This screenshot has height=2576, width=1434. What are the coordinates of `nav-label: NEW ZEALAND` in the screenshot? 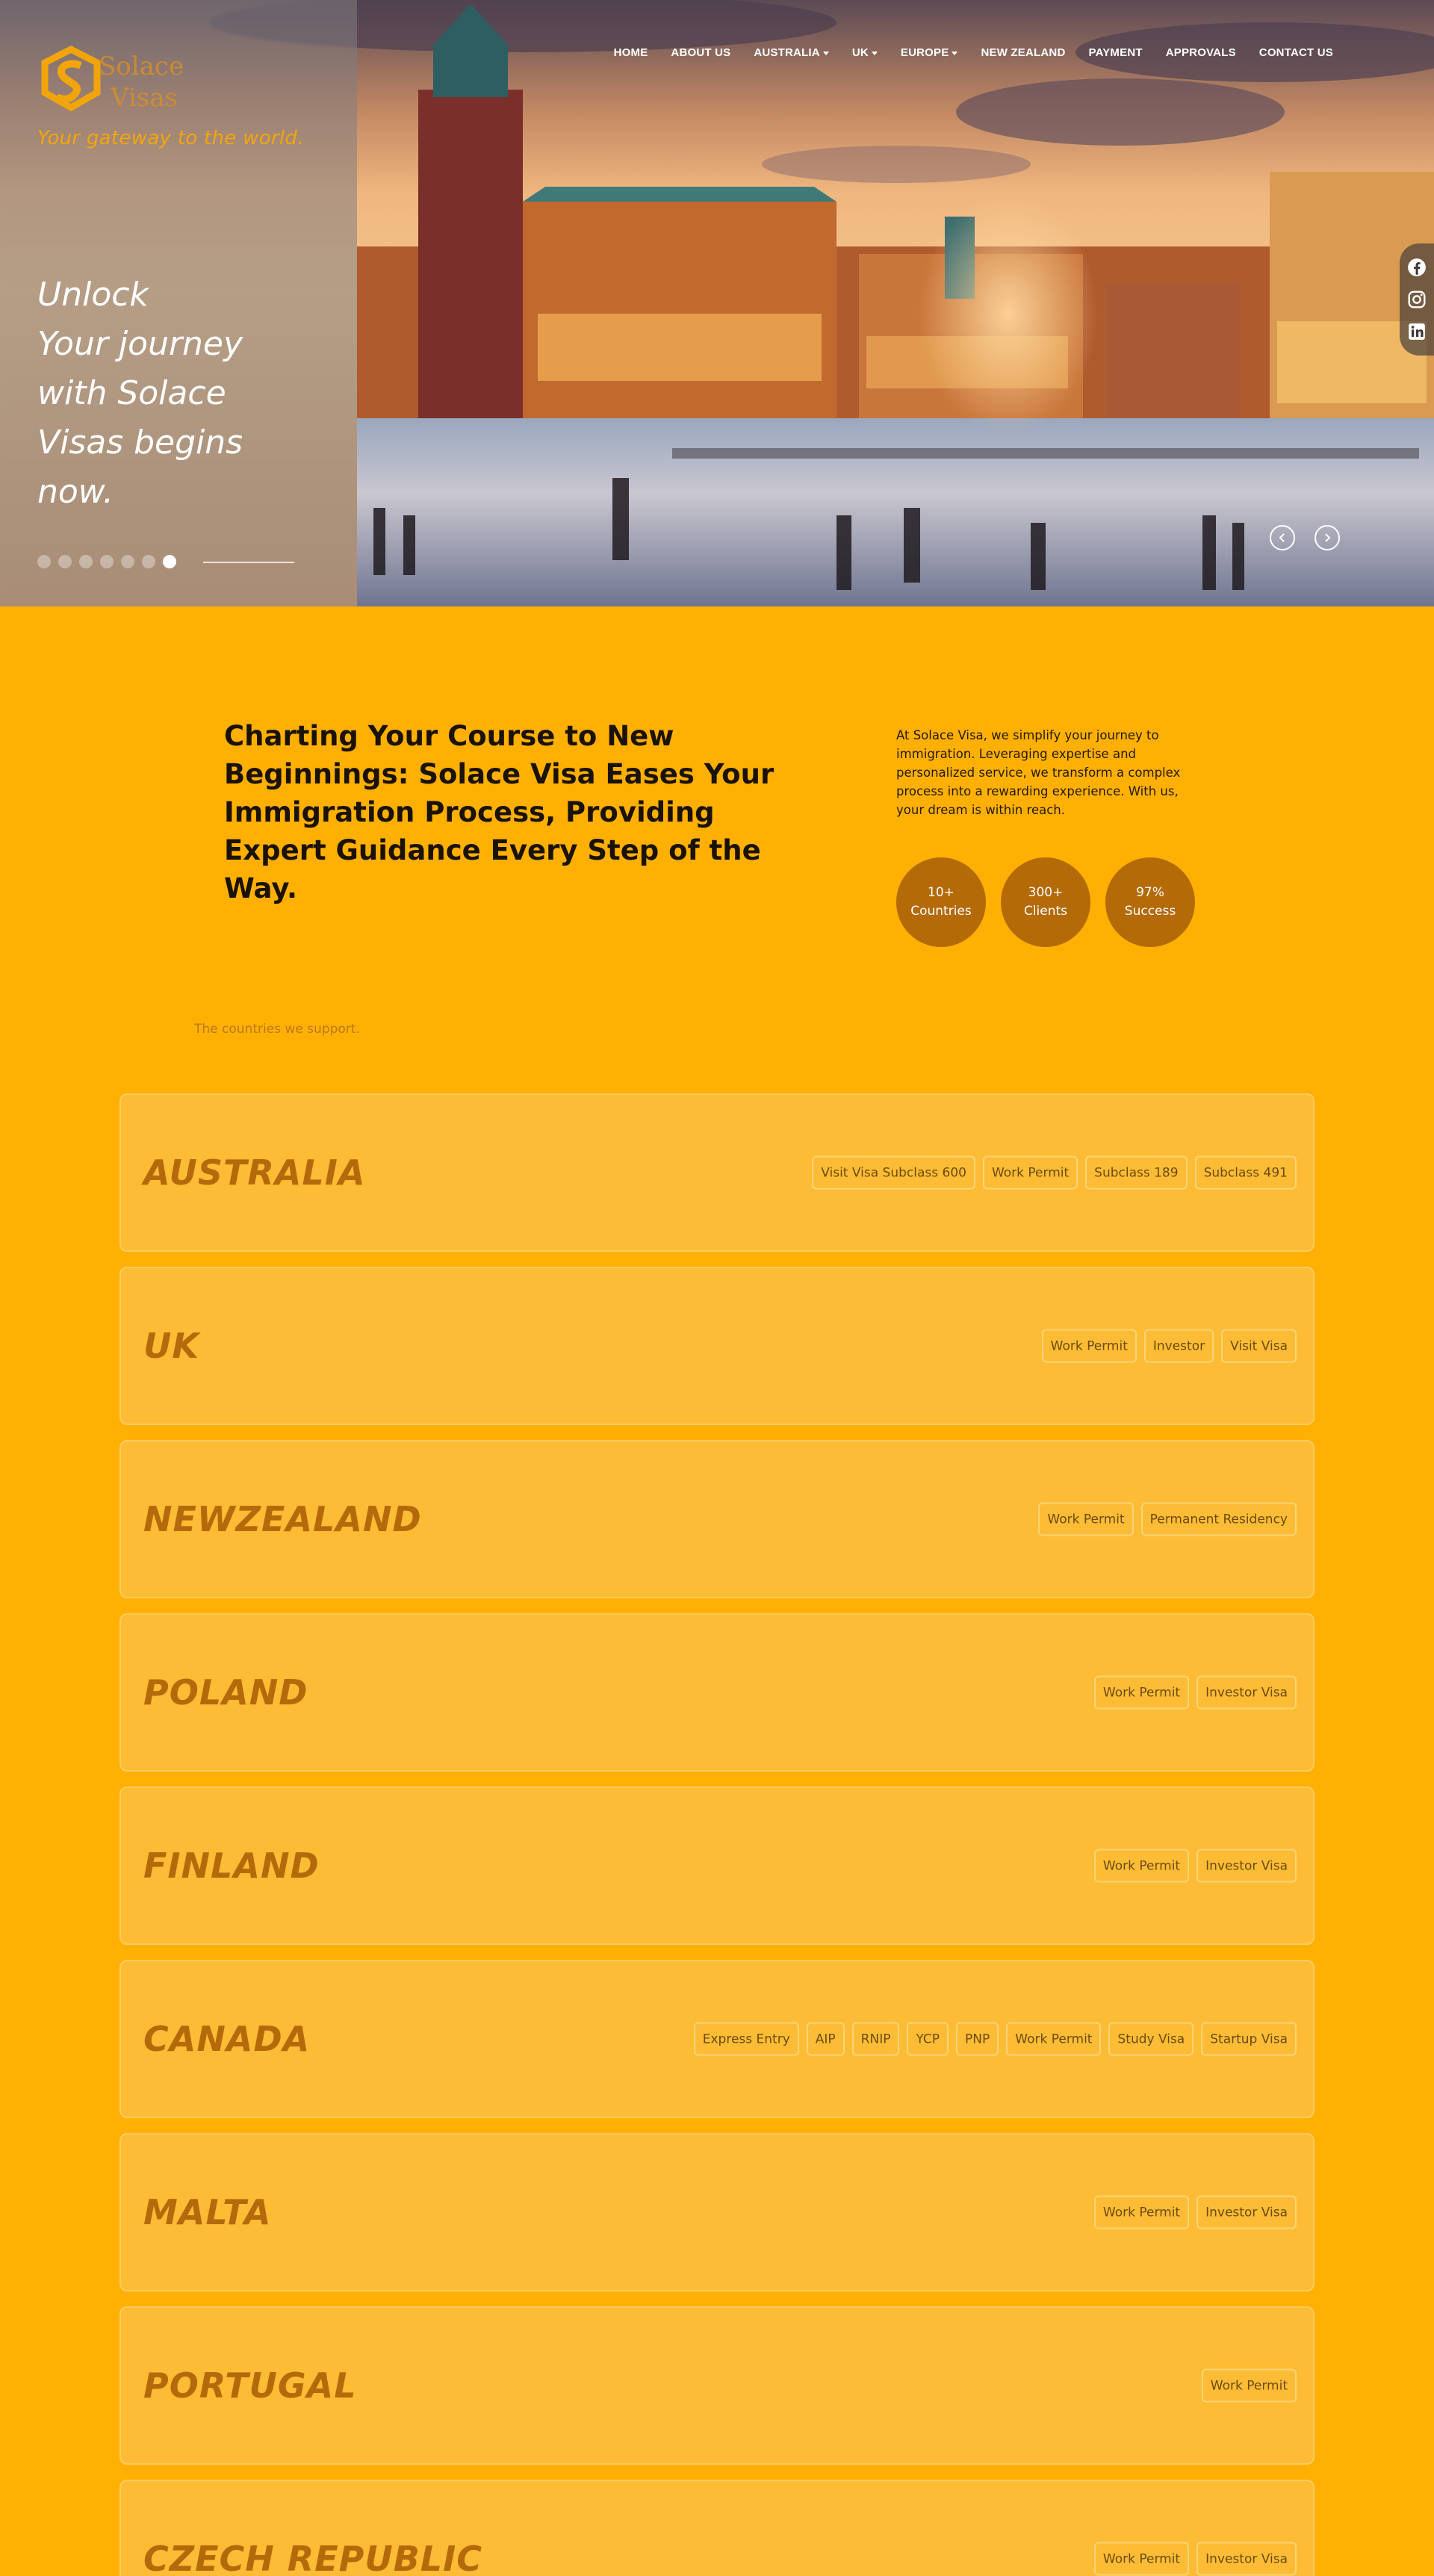 It's located at (1023, 52).